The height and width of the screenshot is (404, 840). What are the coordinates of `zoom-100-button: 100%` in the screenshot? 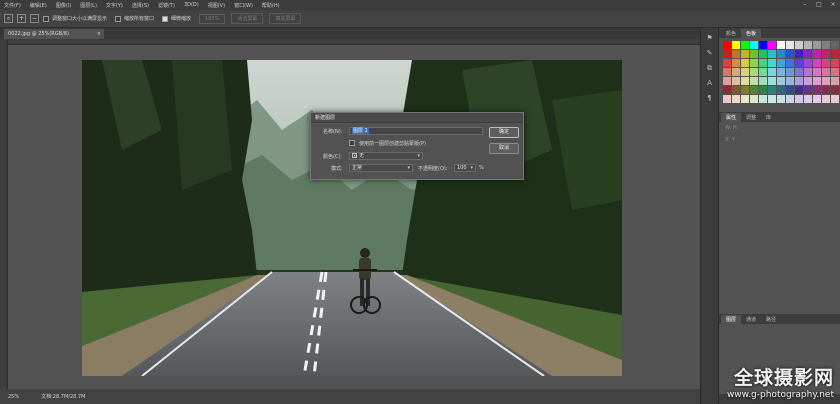 It's located at (212, 18).